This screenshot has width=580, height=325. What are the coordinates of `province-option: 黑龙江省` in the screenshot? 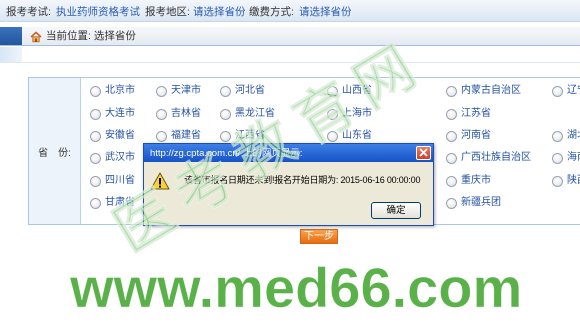 It's located at (247, 114).